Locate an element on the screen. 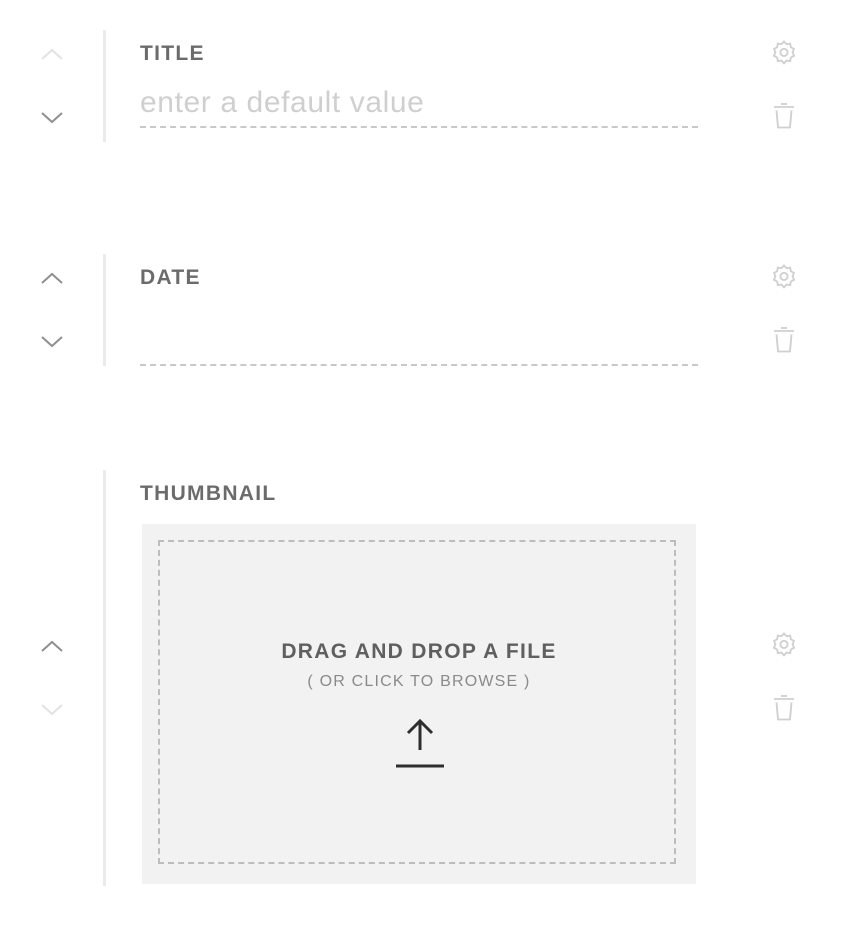  dropzone-title: DRAG AND DROP A FILE is located at coordinates (419, 651).